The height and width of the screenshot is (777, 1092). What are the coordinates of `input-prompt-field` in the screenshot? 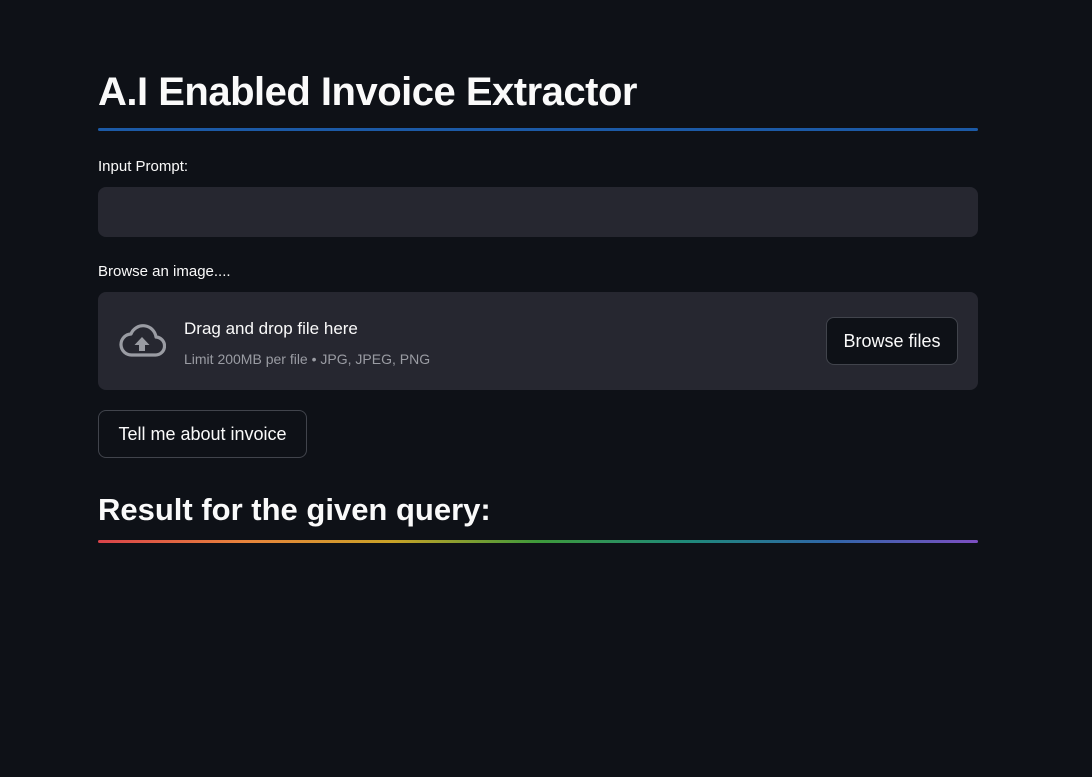 It's located at (538, 212).